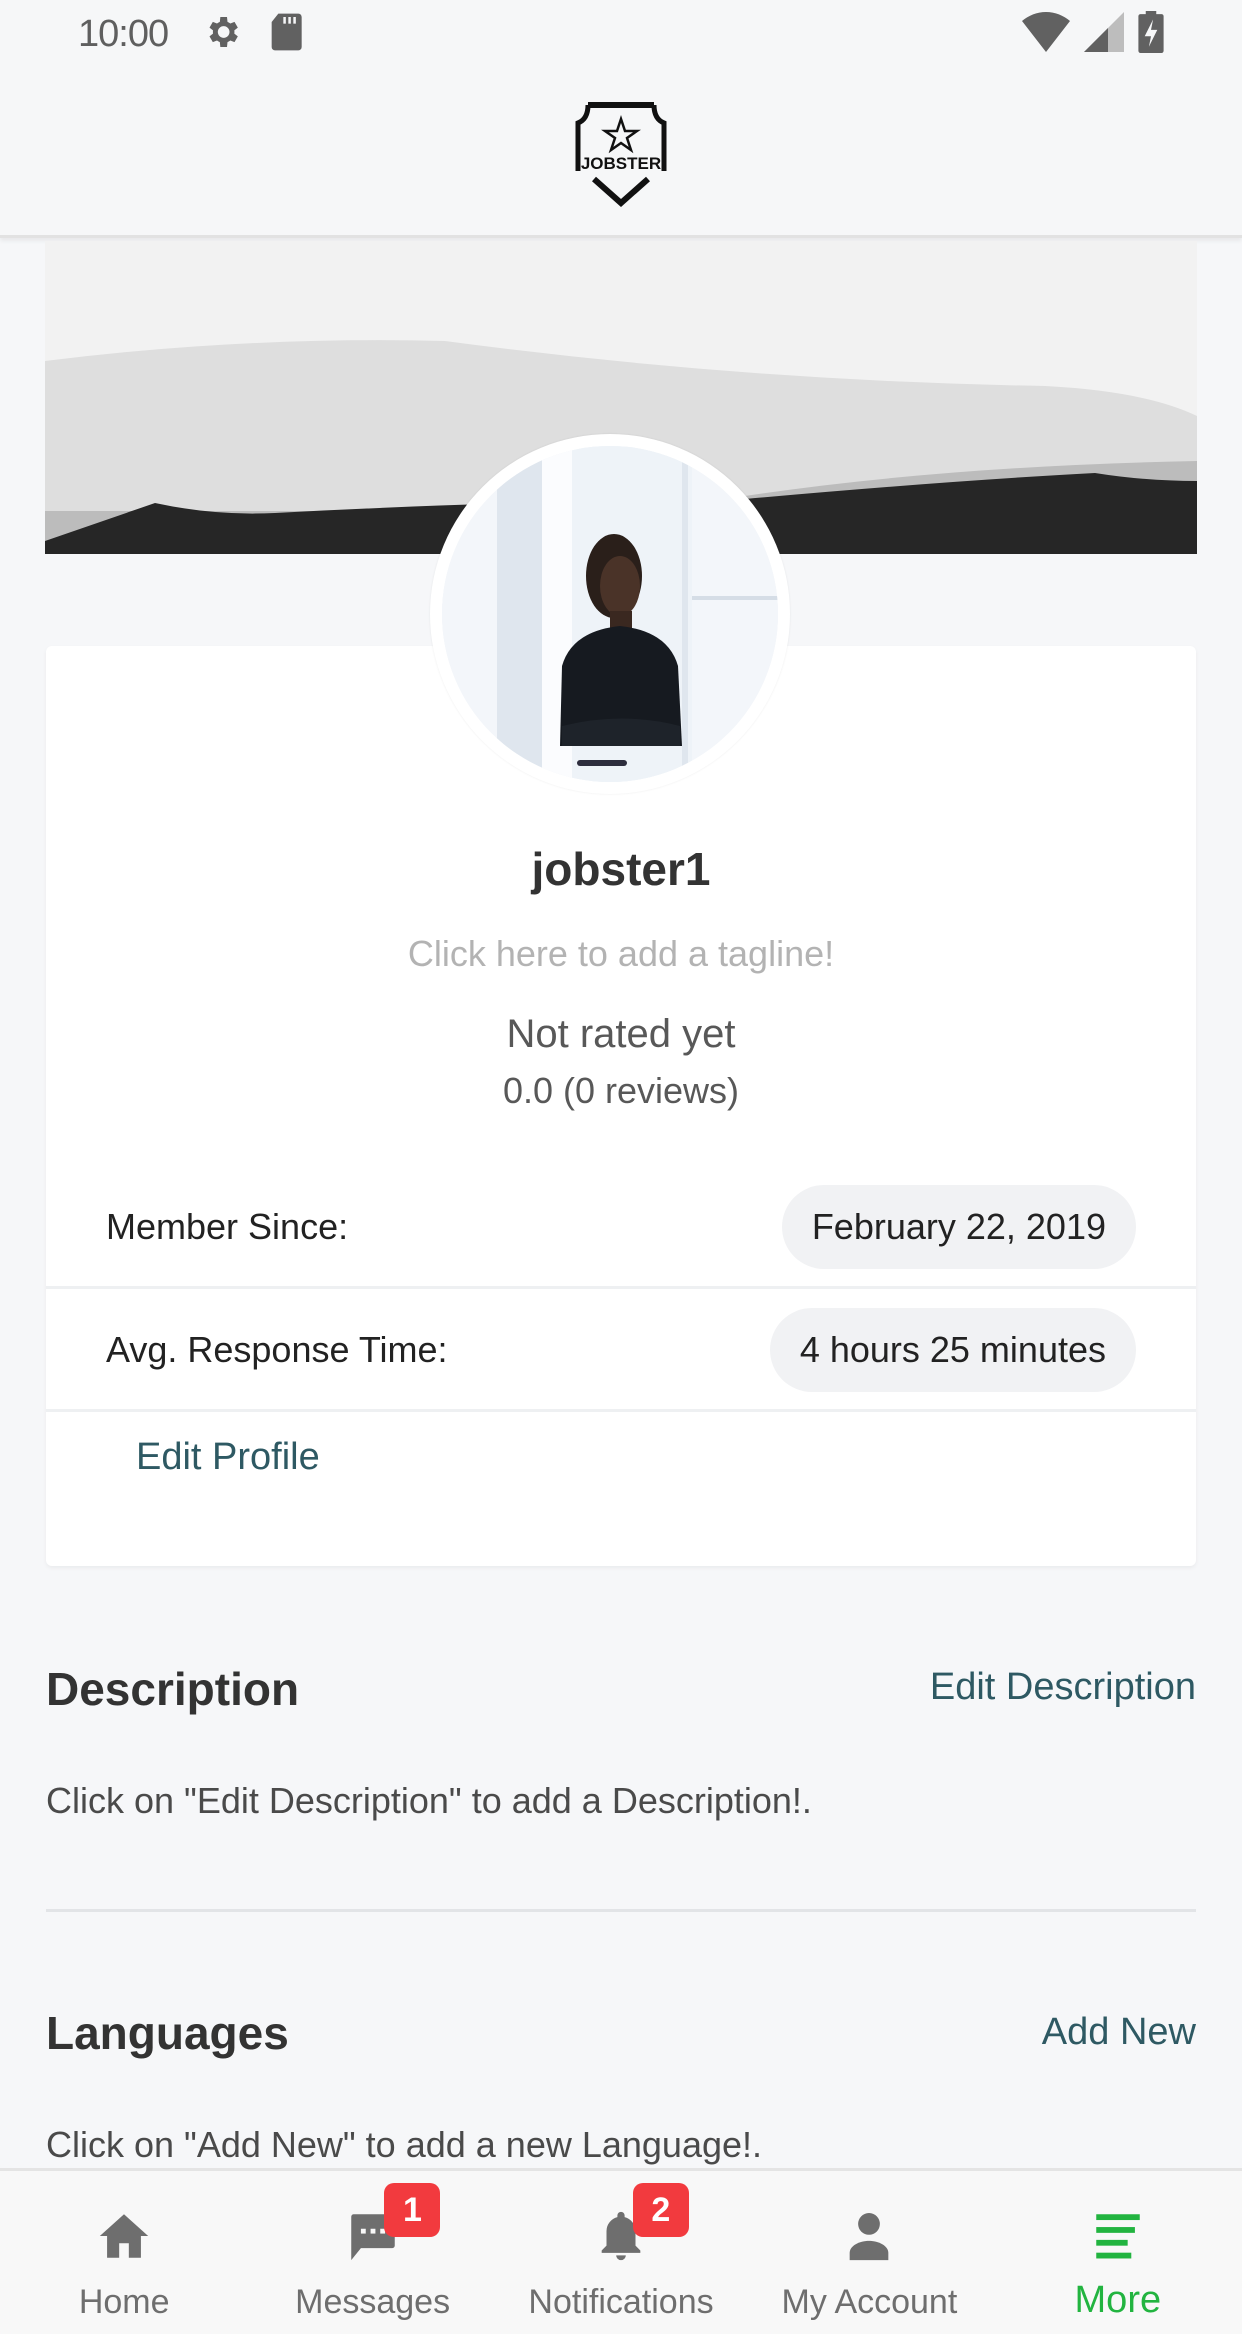 The image size is (1242, 2334). What do you see at coordinates (412, 2210) in the screenshot?
I see `messages-badge: 1` at bounding box center [412, 2210].